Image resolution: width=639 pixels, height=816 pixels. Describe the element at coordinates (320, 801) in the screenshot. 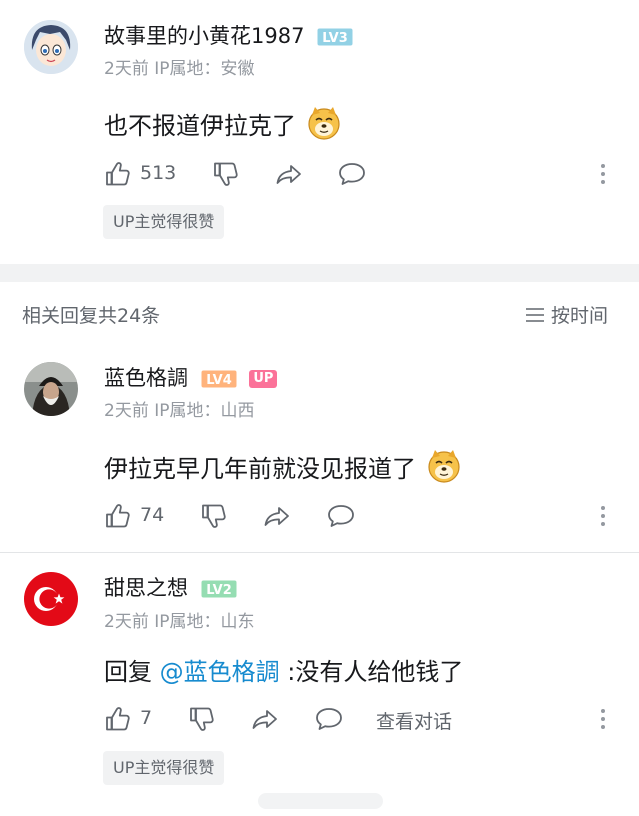

I see `watermark` at that location.